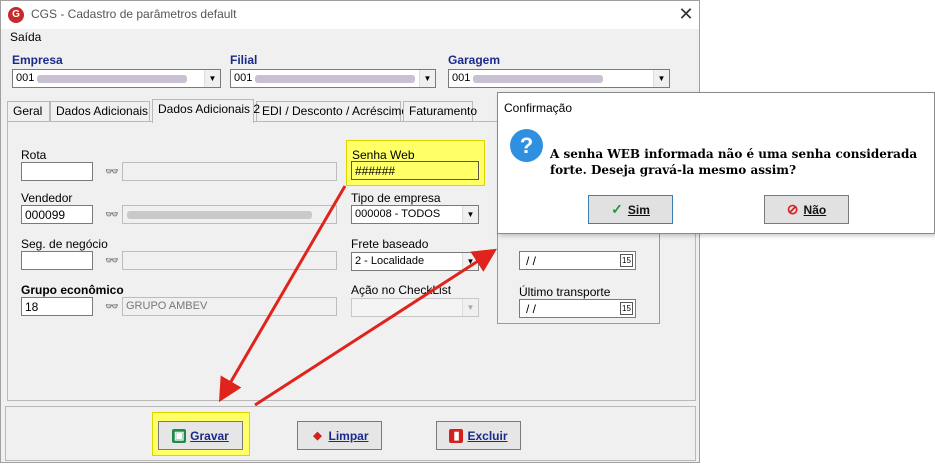  Describe the element at coordinates (104, 111) in the screenshot. I see `tab-dados-adicionais-1: Dados Adicionais 1` at that location.